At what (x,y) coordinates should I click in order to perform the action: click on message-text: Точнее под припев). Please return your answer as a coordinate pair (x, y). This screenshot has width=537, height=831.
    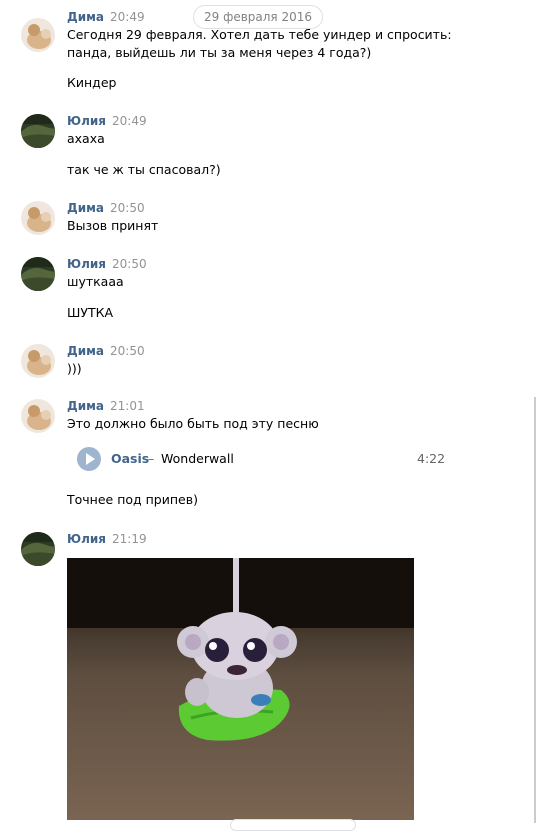
    Looking at the image, I should click on (132, 499).